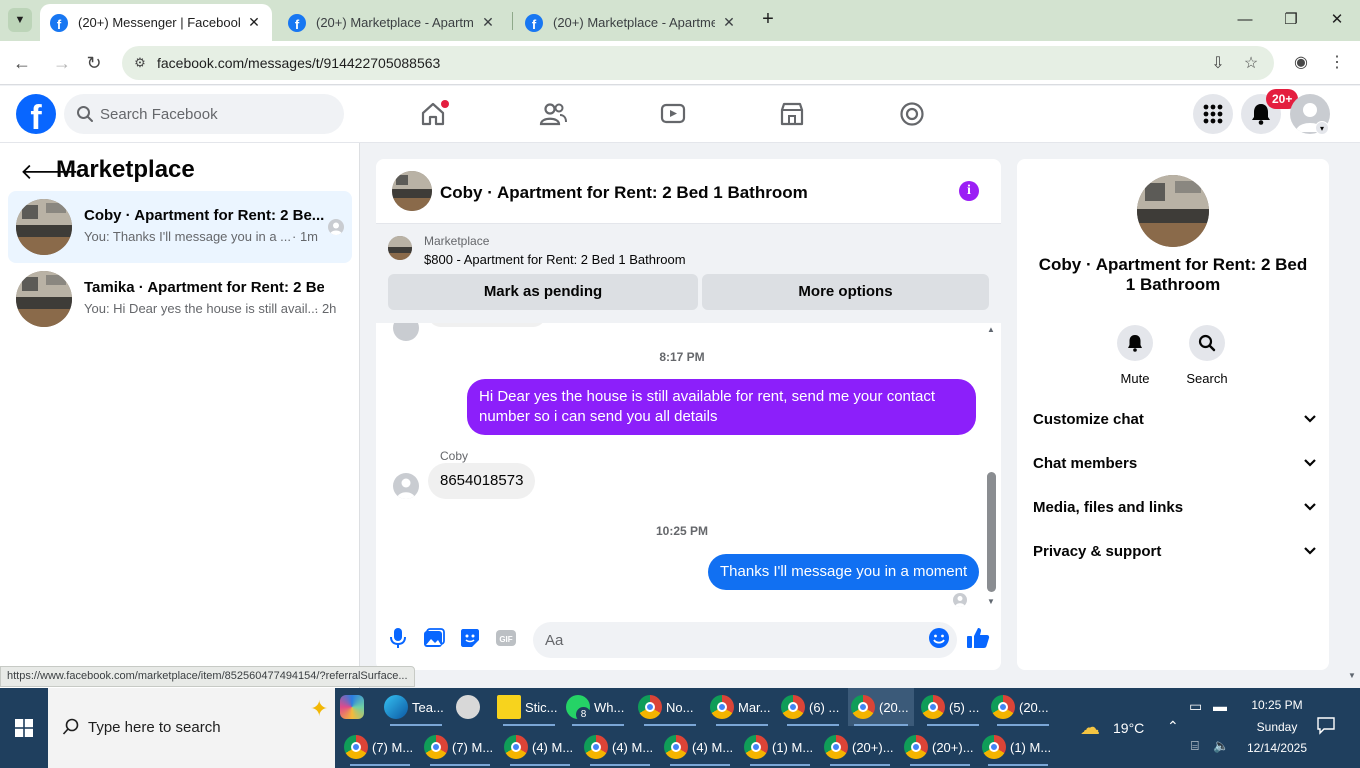  Describe the element at coordinates (140, 63) in the screenshot. I see `site-info-icon: ⚙` at that location.